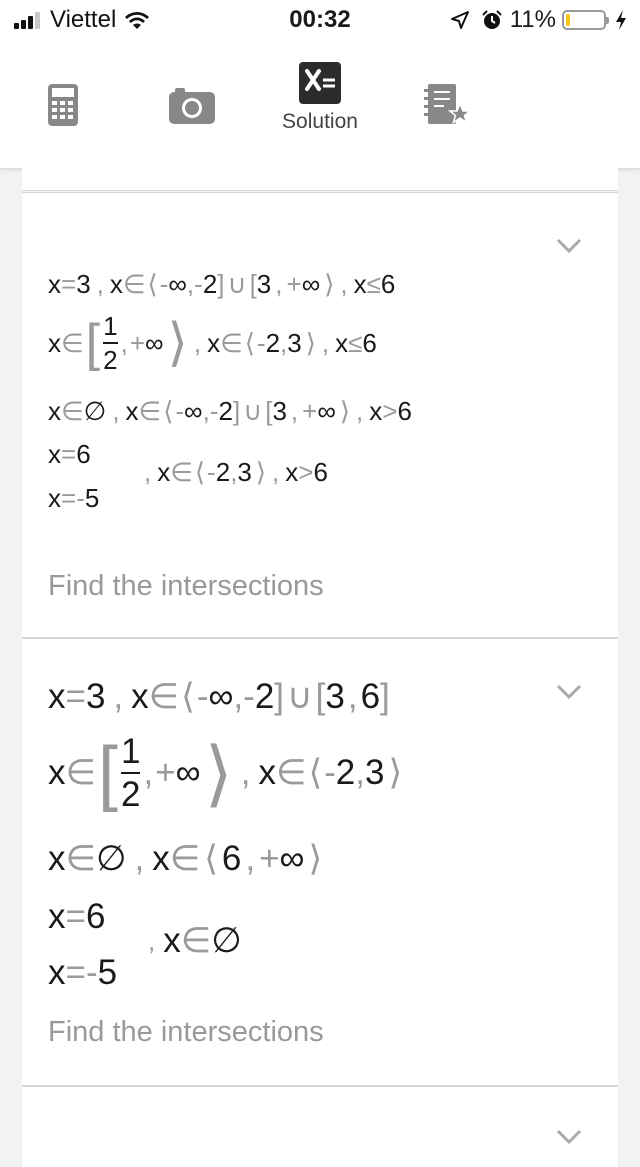 This screenshot has width=640, height=1167. Describe the element at coordinates (320, 179) in the screenshot. I see `previous-card-edge` at that location.